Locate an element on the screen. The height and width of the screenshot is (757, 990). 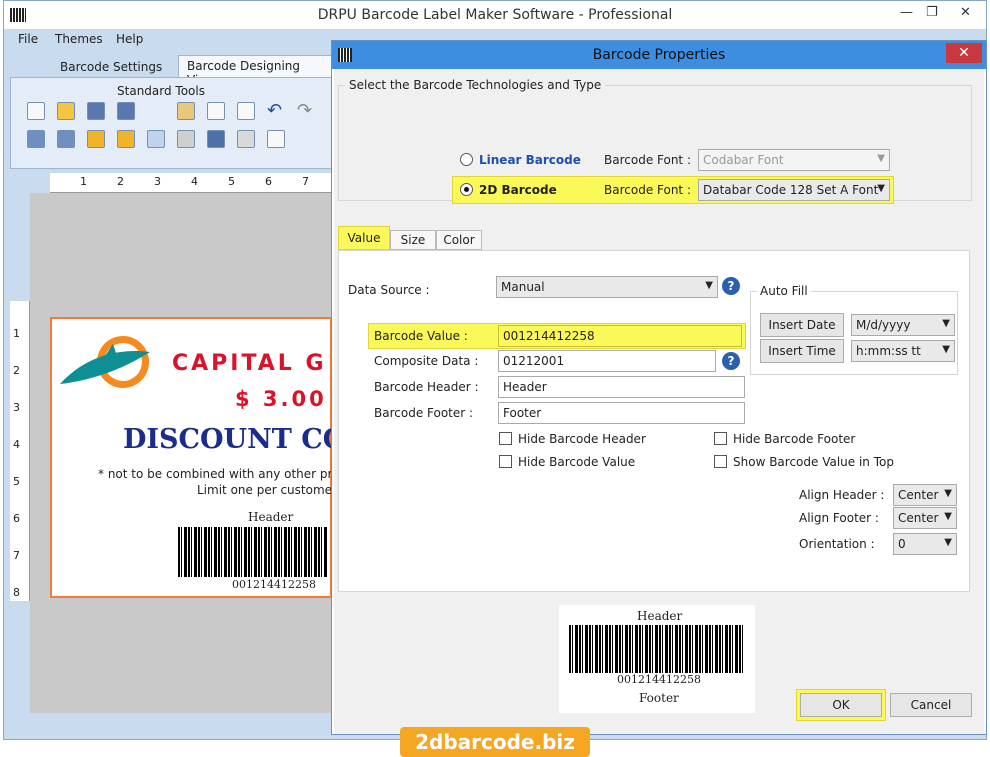
hide-header-checkbox is located at coordinates (505, 438).